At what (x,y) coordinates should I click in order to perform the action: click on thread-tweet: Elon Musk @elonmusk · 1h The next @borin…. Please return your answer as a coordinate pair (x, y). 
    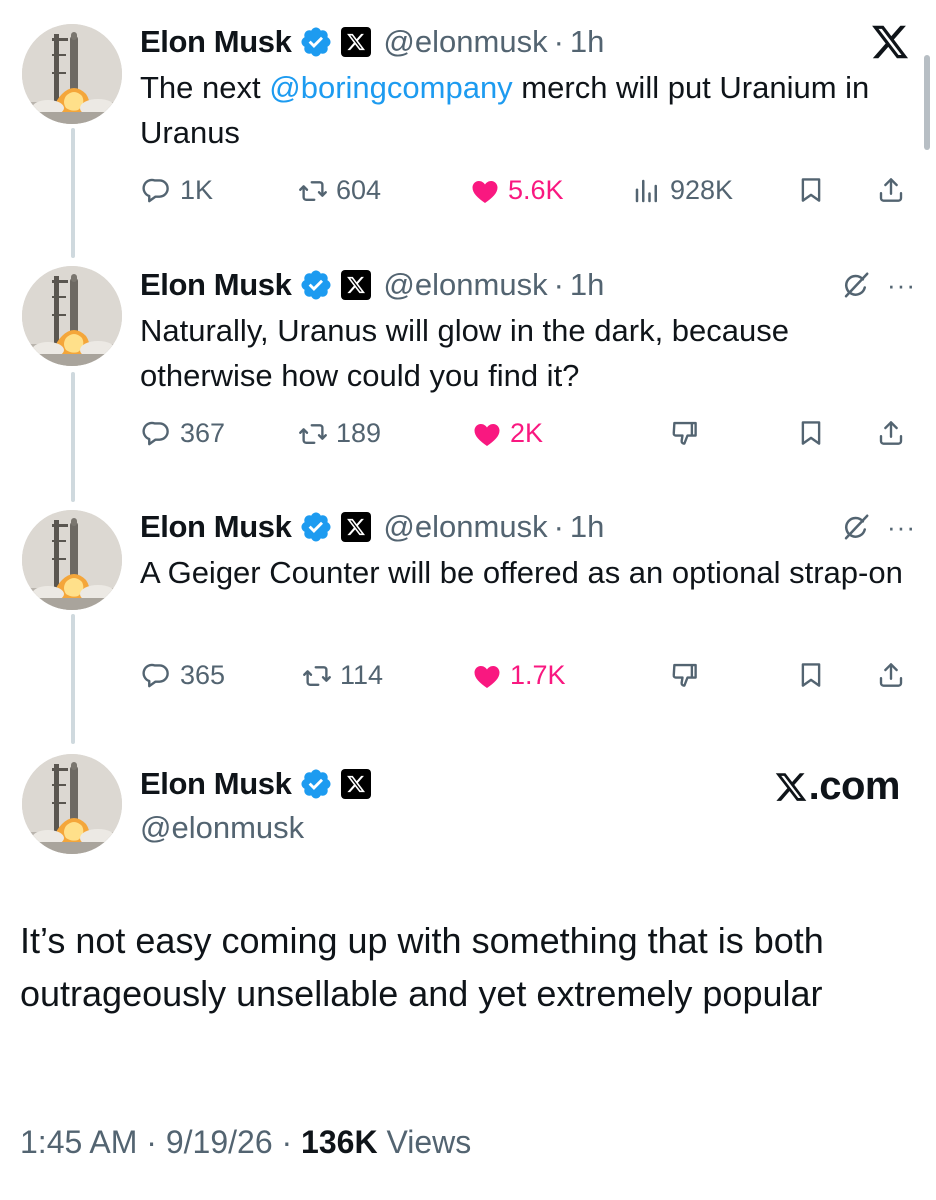
    Looking at the image, I should click on (528, 125).